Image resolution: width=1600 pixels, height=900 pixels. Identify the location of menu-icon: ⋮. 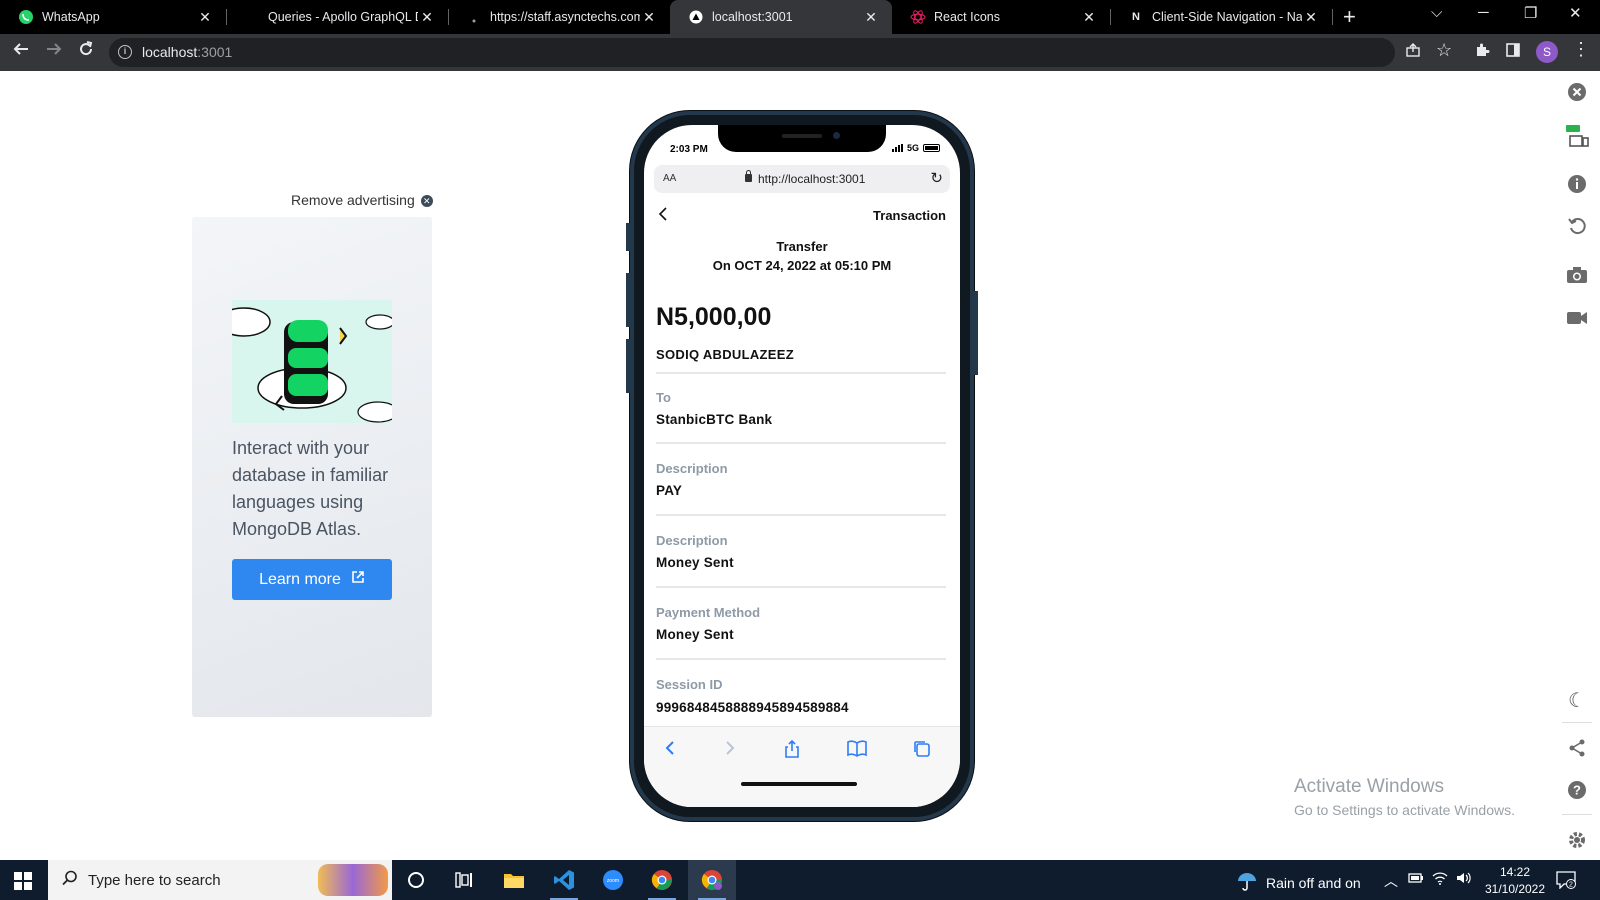
(1581, 49).